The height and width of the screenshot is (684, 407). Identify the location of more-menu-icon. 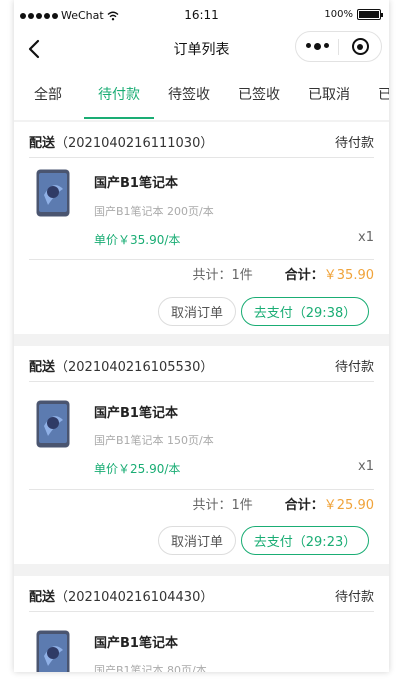
(317, 46).